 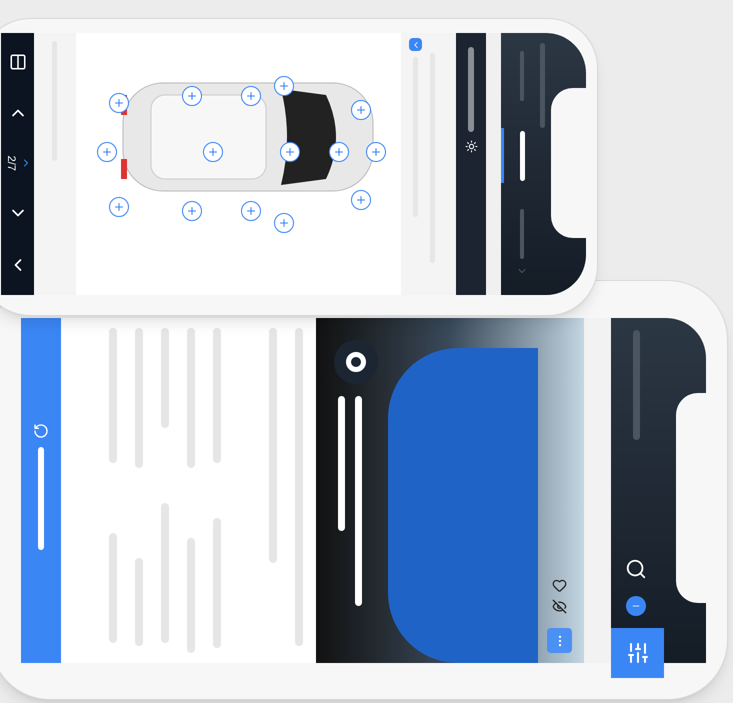 I want to click on sun-icon, so click(x=471, y=146).